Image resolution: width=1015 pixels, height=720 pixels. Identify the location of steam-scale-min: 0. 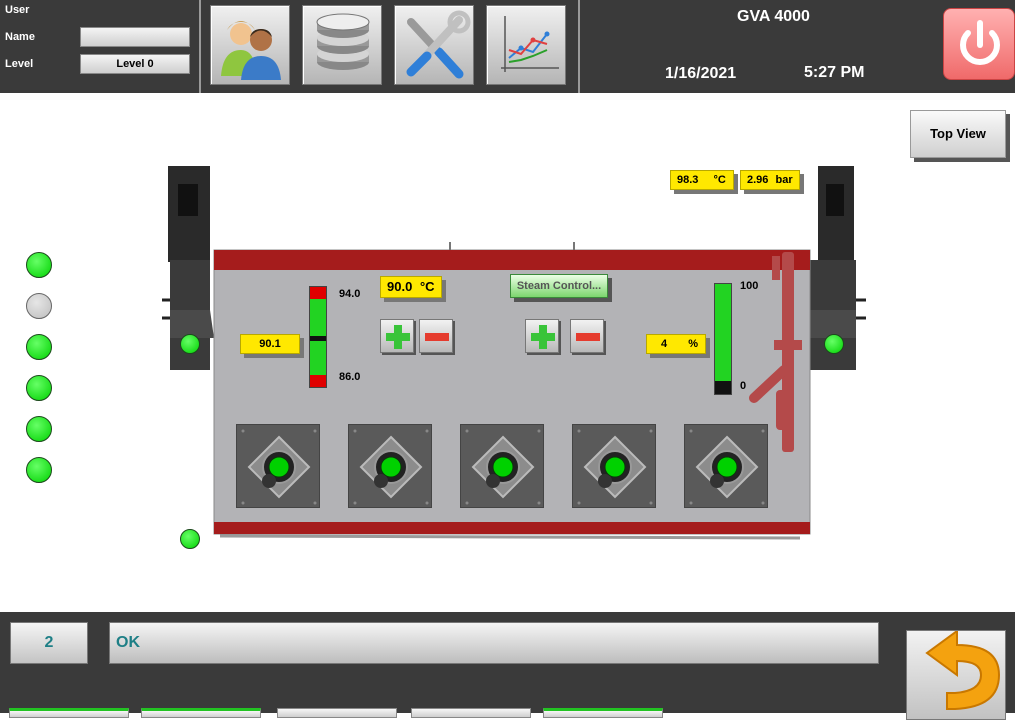
(743, 386).